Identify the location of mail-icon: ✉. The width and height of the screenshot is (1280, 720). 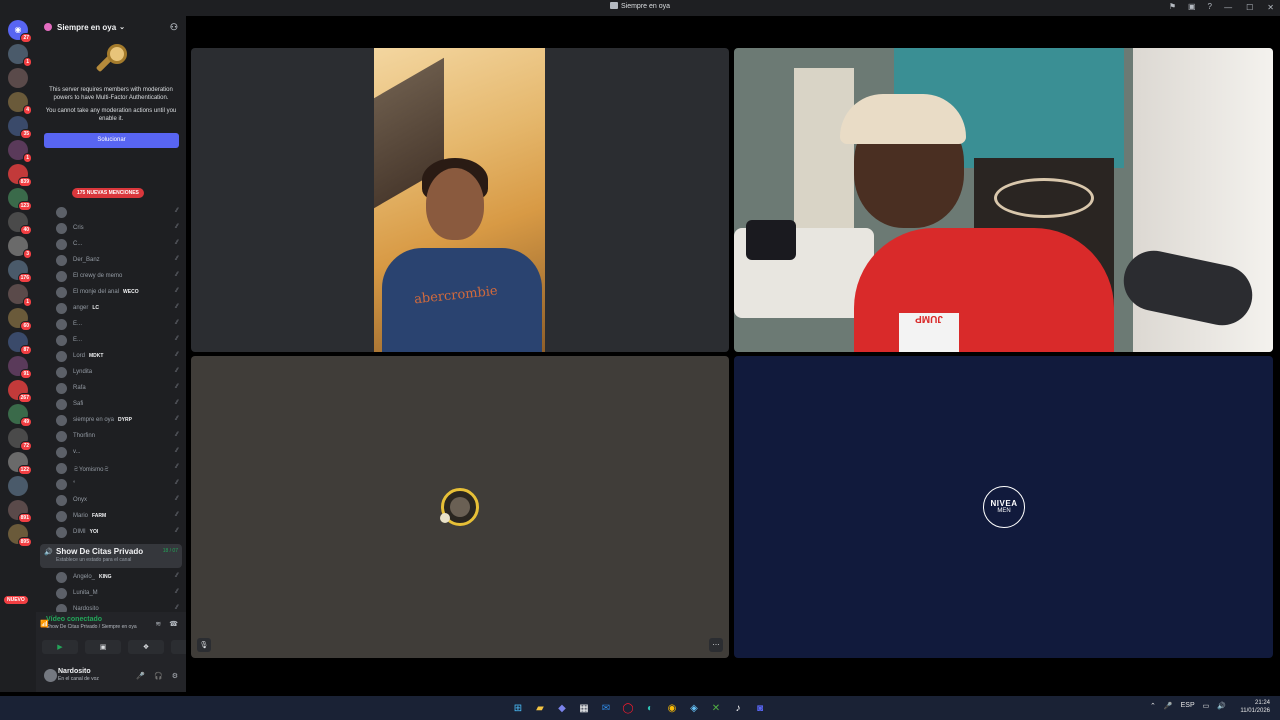
(606, 708).